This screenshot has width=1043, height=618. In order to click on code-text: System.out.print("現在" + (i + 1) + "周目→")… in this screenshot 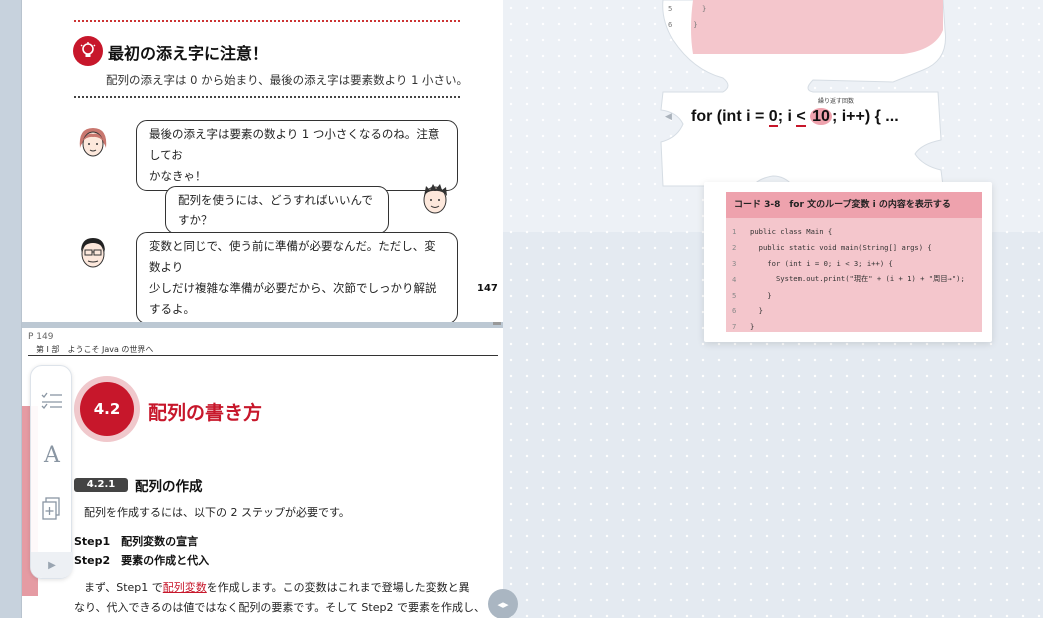, I will do `click(857, 279)`.